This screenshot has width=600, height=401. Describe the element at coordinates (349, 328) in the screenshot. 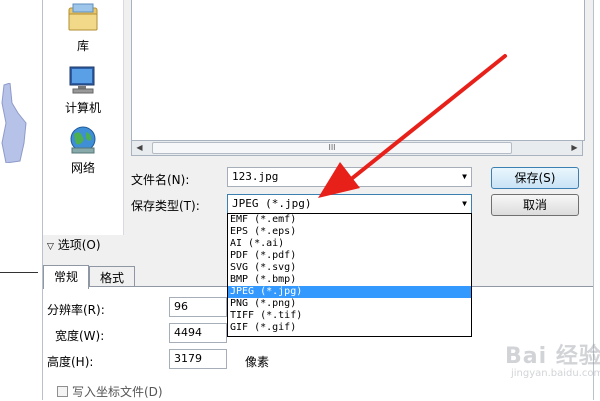

I see `dropdown-option: GIF (*.gif)` at that location.